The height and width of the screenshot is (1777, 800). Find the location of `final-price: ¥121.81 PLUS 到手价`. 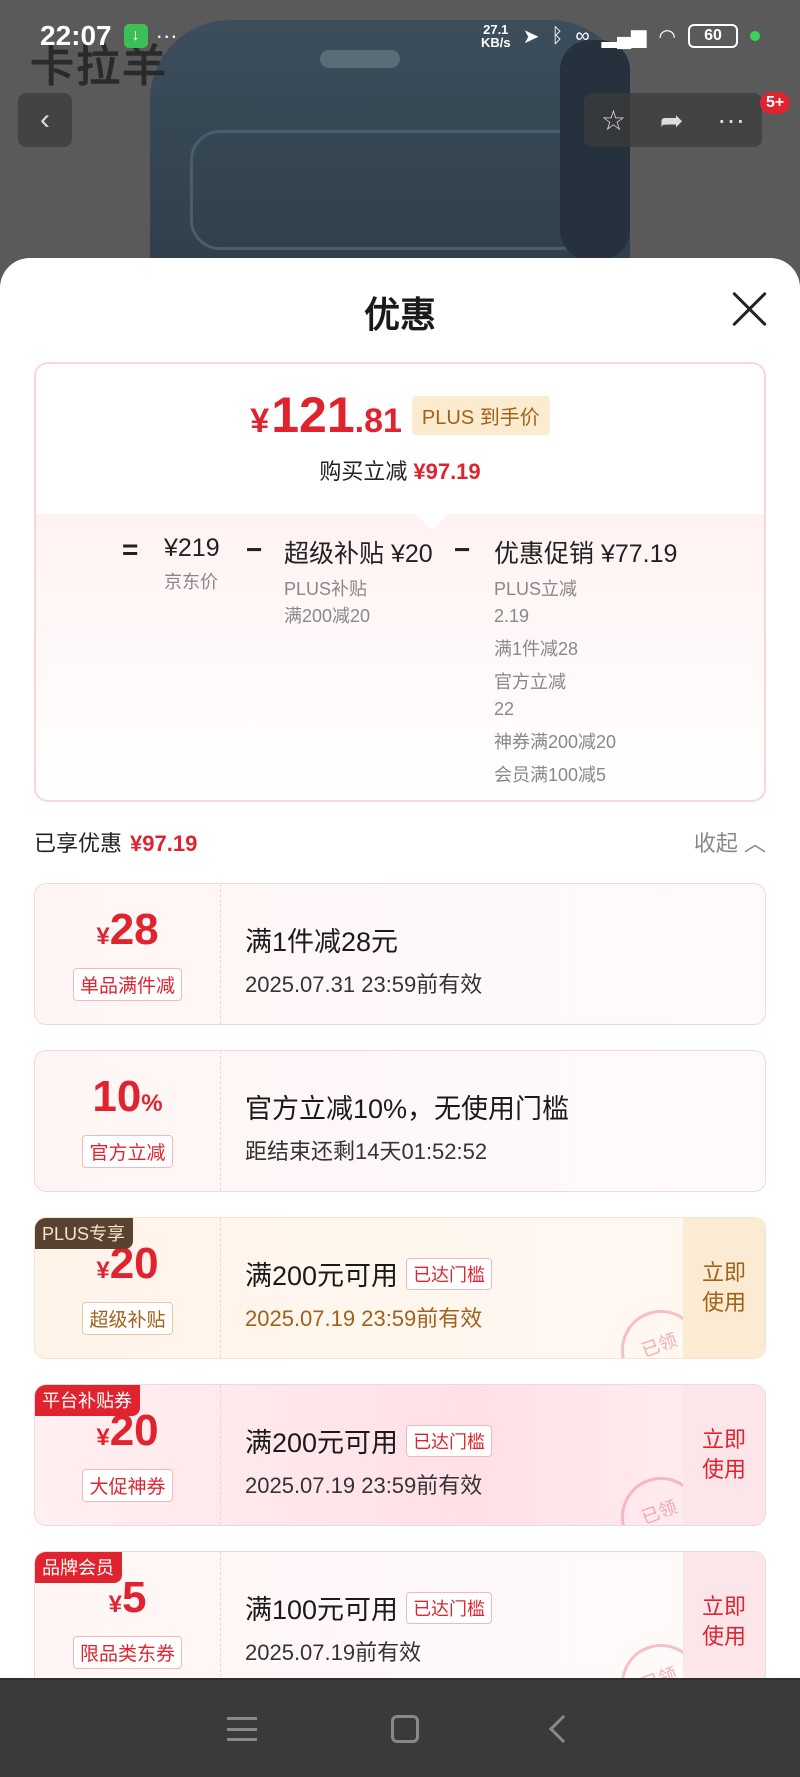

final-price: ¥121.81 PLUS 到手价 is located at coordinates (400, 415).